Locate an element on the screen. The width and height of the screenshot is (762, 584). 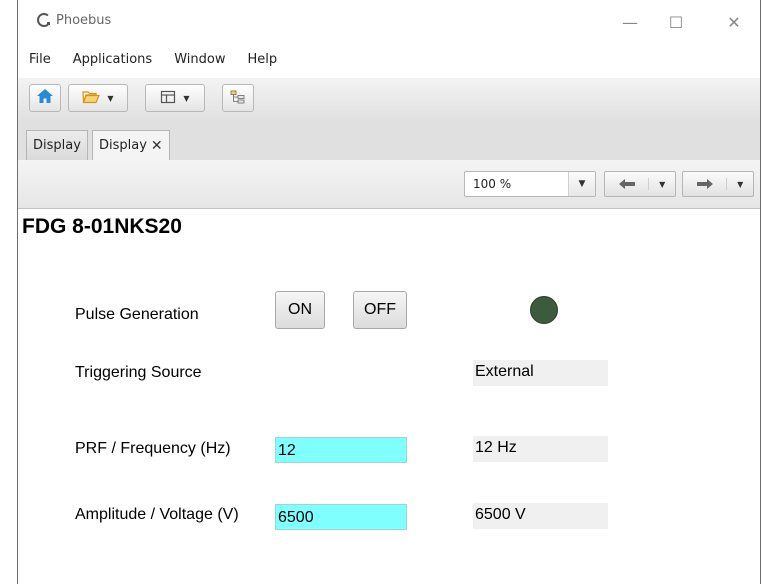
menu-applications: Applications is located at coordinates (112, 60).